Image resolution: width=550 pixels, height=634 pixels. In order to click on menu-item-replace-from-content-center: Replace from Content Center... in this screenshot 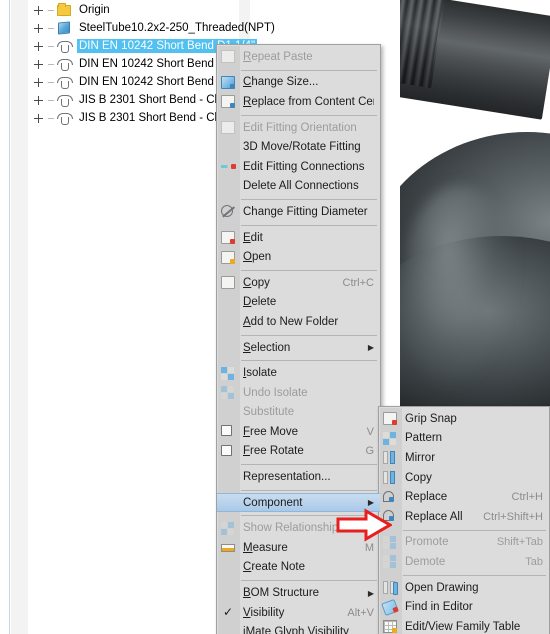, I will do `click(298, 102)`.